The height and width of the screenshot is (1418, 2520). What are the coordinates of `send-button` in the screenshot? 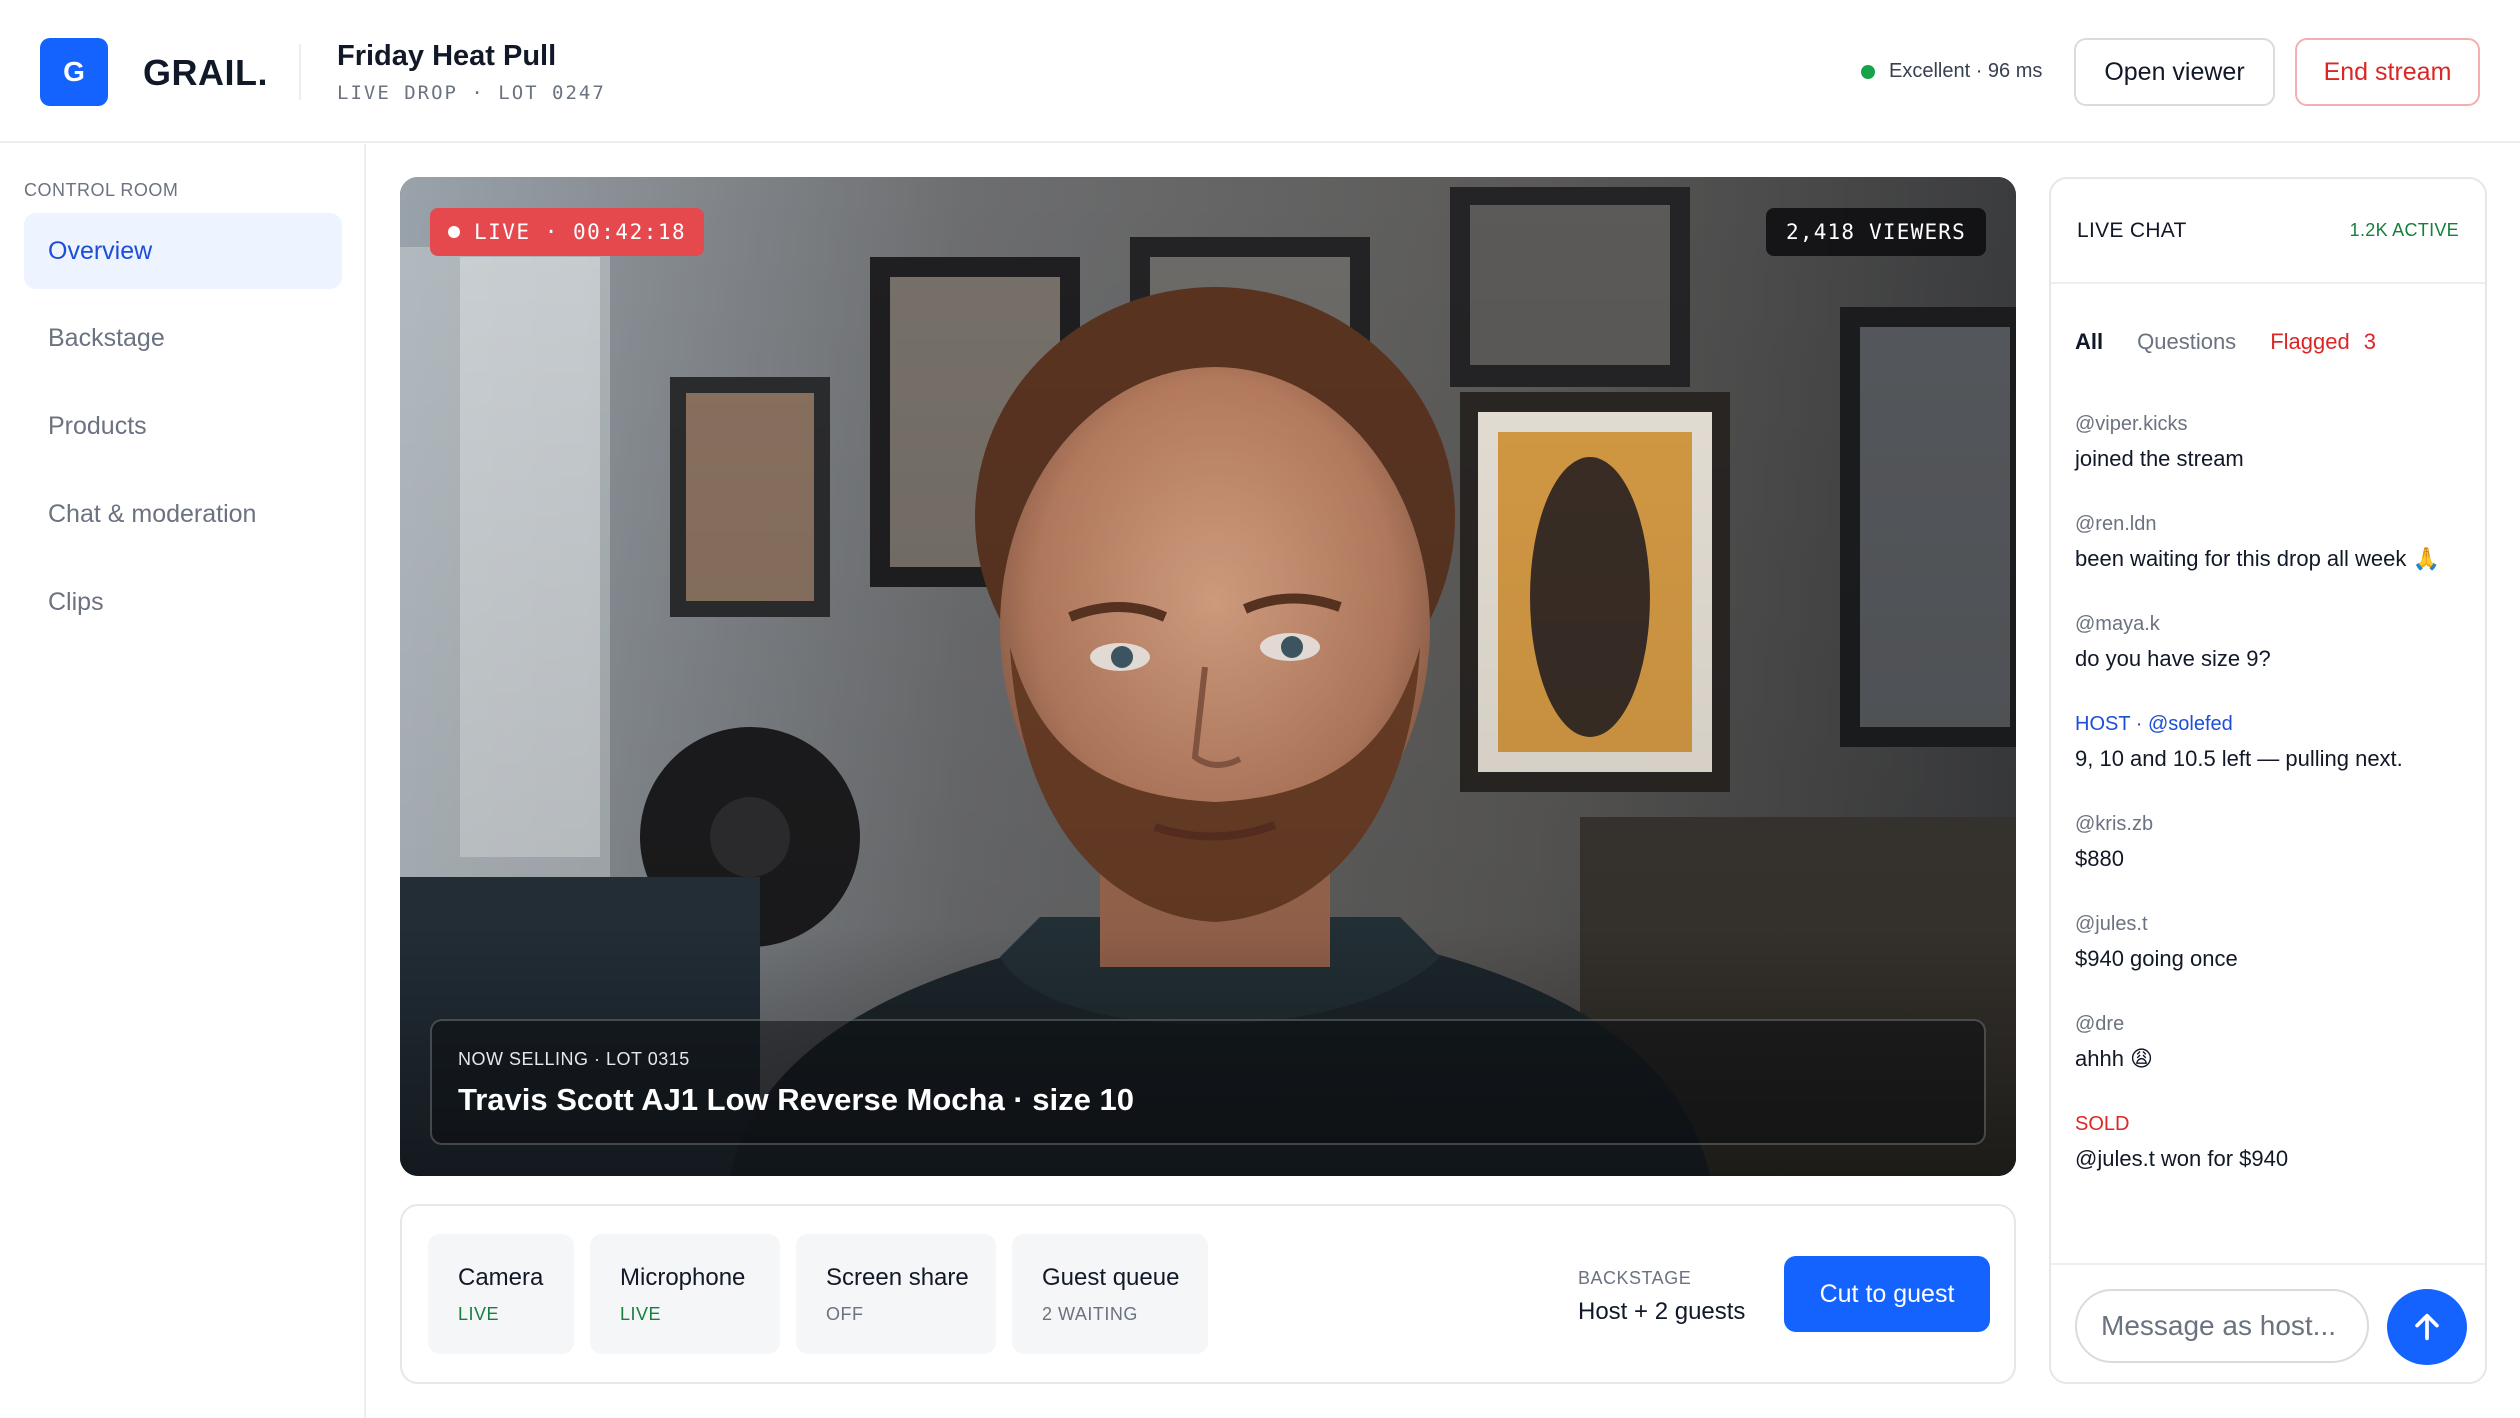 It's located at (2427, 1327).